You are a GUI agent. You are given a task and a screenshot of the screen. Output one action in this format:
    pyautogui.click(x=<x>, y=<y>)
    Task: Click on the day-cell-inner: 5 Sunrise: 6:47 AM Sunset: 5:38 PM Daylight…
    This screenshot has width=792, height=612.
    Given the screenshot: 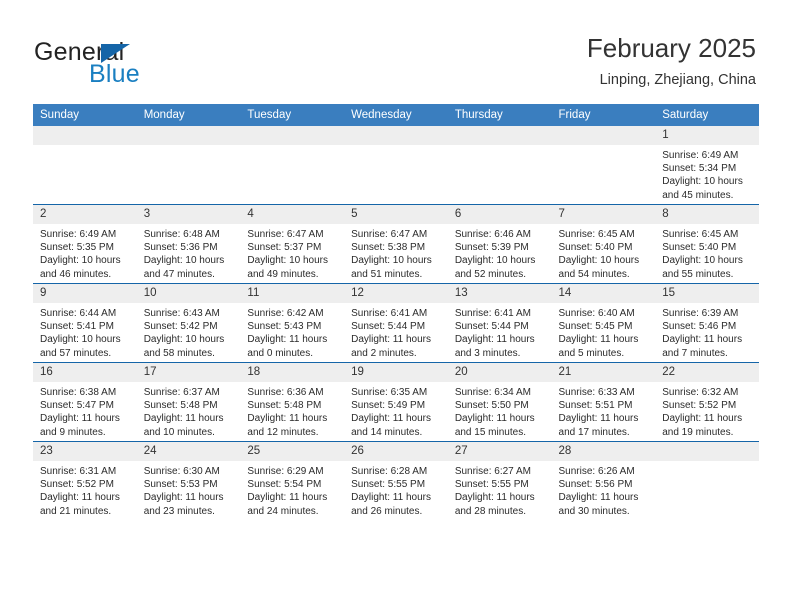 What is the action you would take?
    pyautogui.click(x=396, y=244)
    